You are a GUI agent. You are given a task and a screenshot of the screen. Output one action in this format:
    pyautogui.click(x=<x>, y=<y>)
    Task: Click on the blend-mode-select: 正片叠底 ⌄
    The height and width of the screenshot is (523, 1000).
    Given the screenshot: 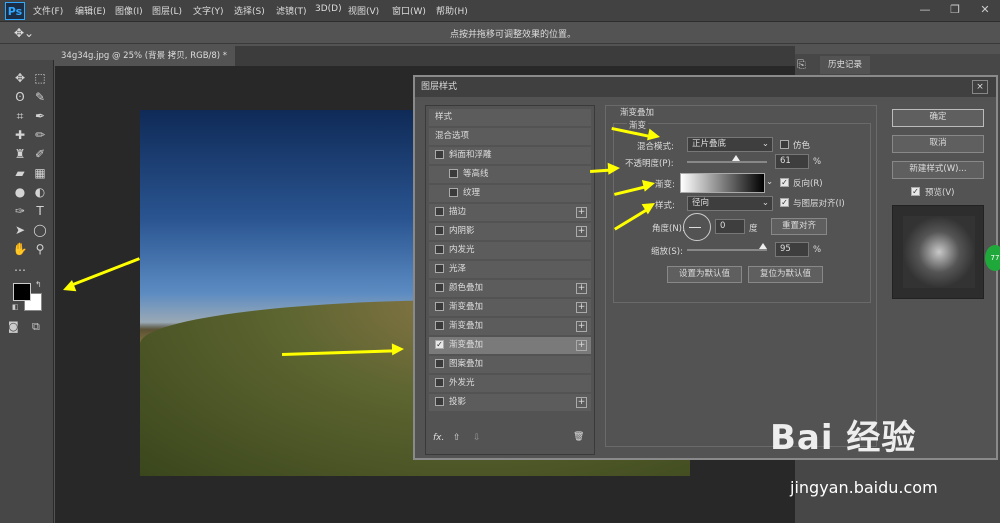 What is the action you would take?
    pyautogui.click(x=730, y=144)
    